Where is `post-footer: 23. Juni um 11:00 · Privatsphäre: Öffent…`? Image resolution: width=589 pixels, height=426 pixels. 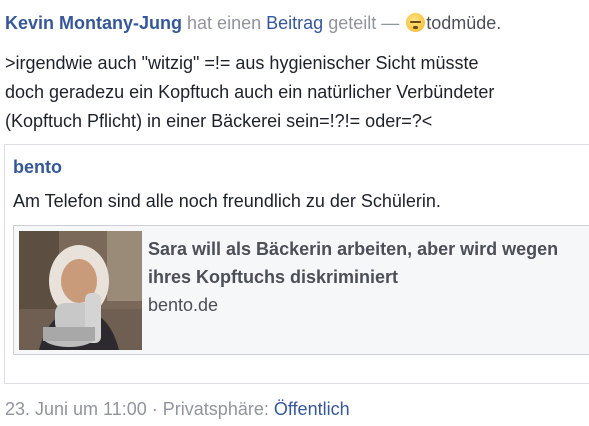 post-footer: 23. Juni um 11:00 · Privatsphäre: Öffent… is located at coordinates (177, 409).